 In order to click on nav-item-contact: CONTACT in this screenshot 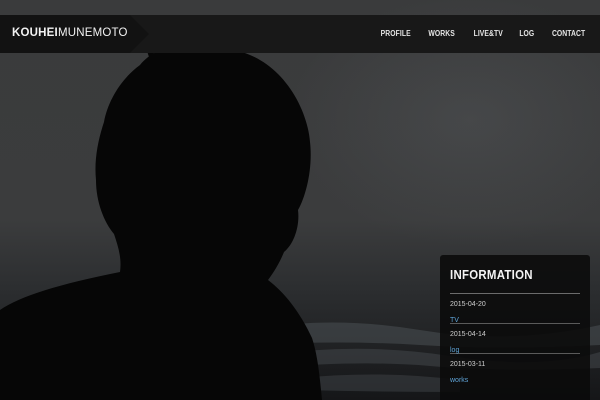, I will do `click(568, 33)`.